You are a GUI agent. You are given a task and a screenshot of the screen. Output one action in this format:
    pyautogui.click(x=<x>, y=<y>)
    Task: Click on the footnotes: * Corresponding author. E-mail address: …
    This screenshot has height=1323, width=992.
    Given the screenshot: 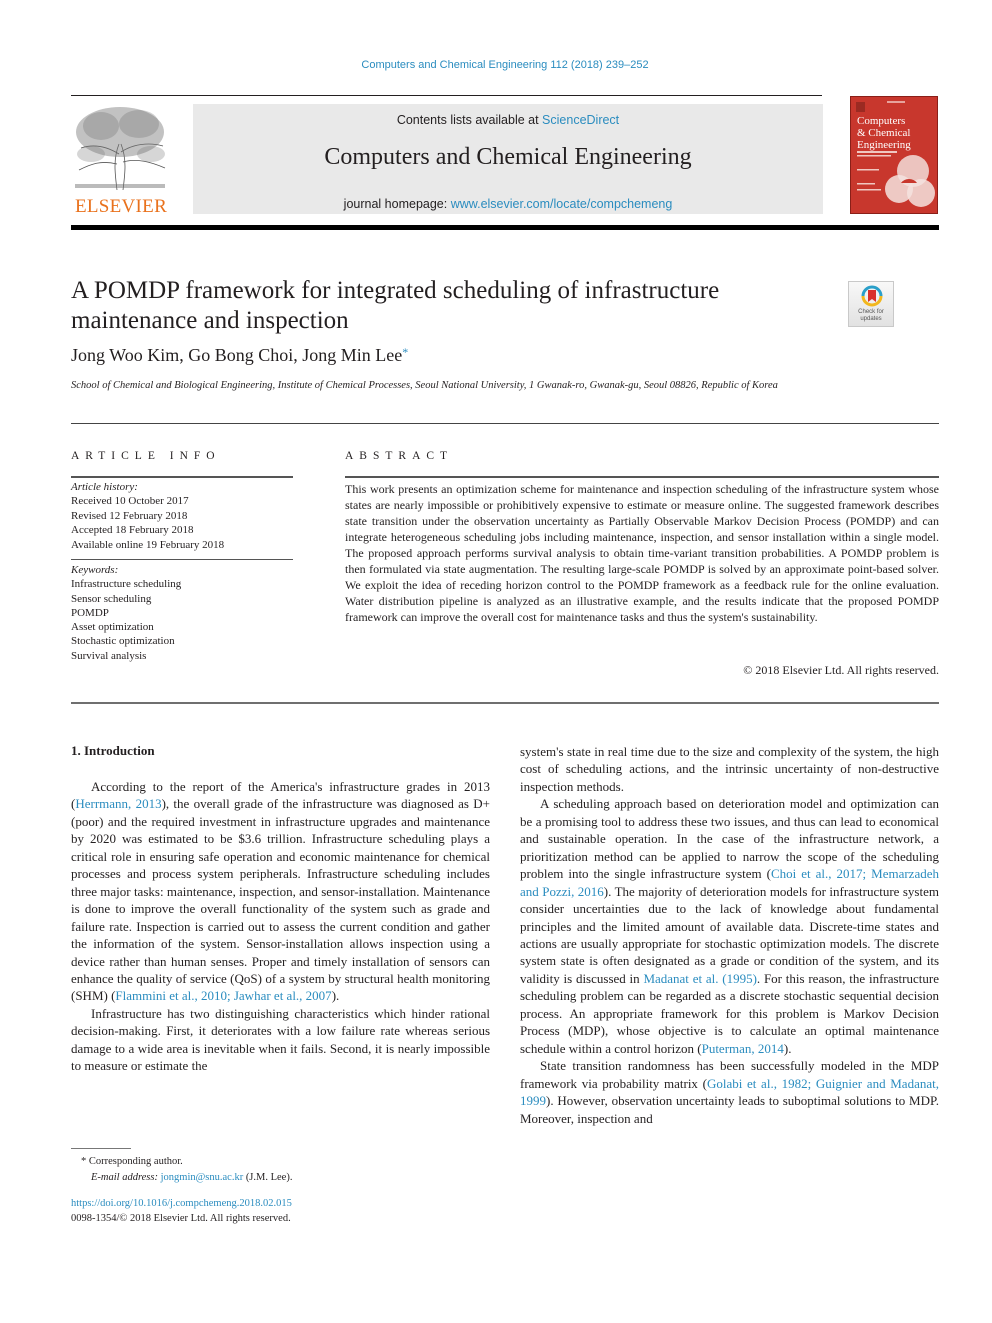 What is the action you would take?
    pyautogui.click(x=281, y=1170)
    